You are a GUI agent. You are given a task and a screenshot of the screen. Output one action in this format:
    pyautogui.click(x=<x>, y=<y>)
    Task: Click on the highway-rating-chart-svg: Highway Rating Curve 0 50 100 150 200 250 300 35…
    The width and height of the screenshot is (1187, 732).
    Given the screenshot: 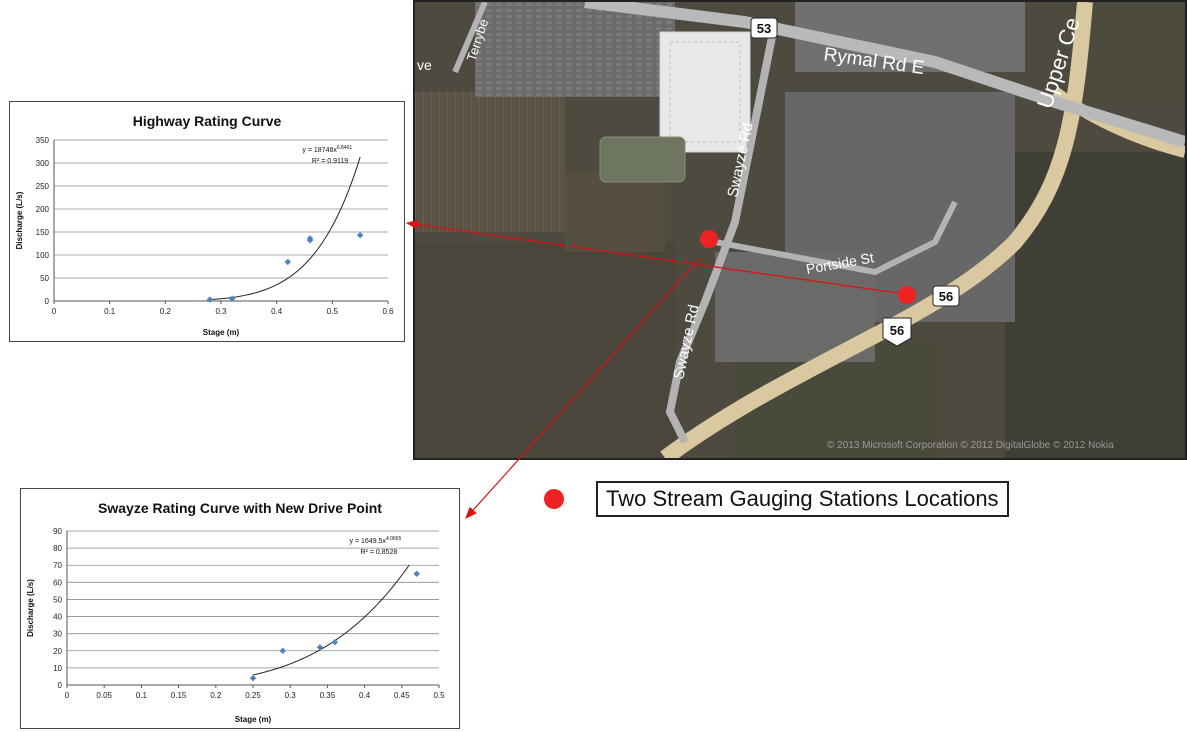 What is the action you would take?
    pyautogui.click(x=204, y=225)
    